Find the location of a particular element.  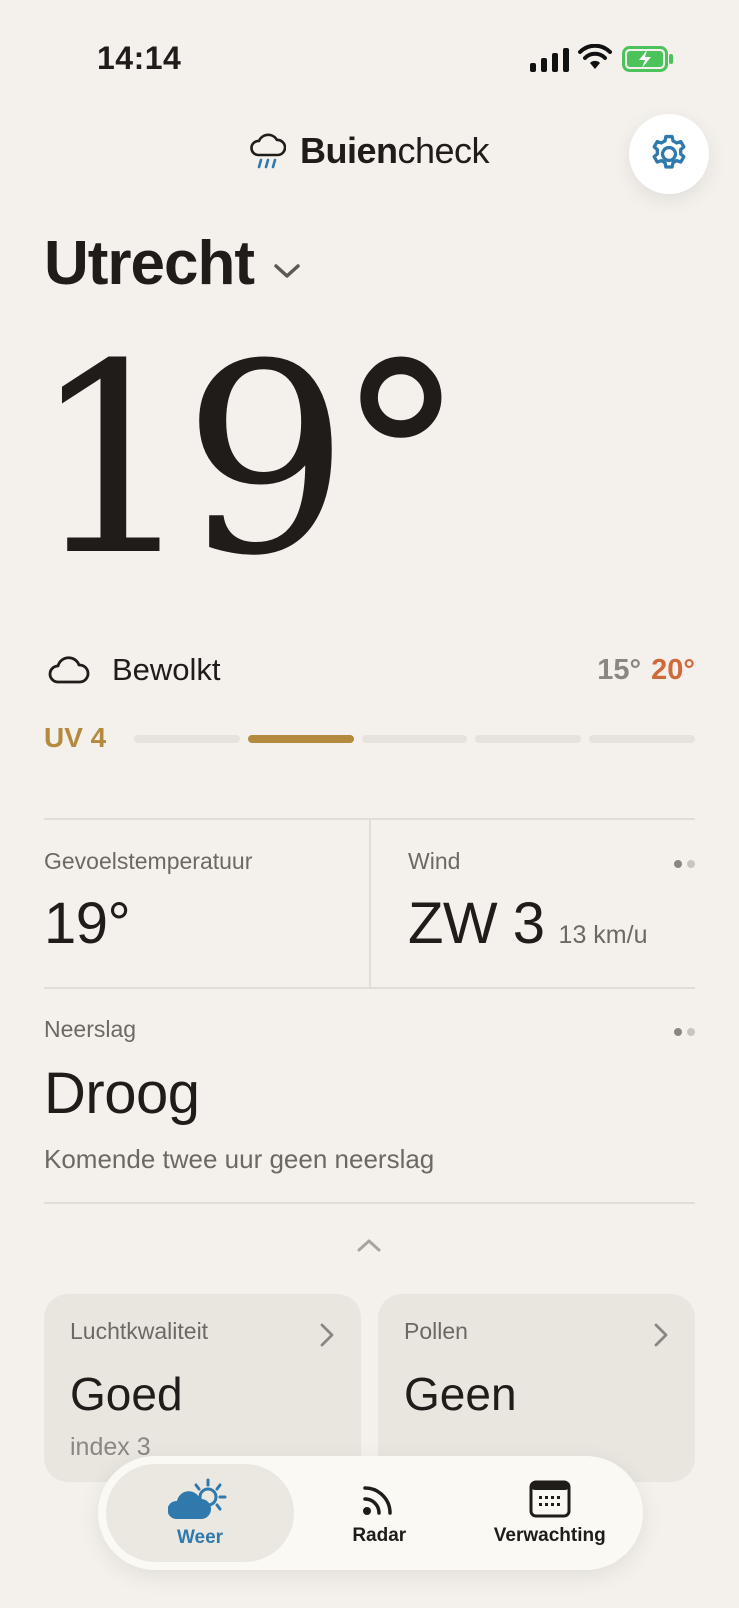

chevron-down-icon is located at coordinates (287, 270).